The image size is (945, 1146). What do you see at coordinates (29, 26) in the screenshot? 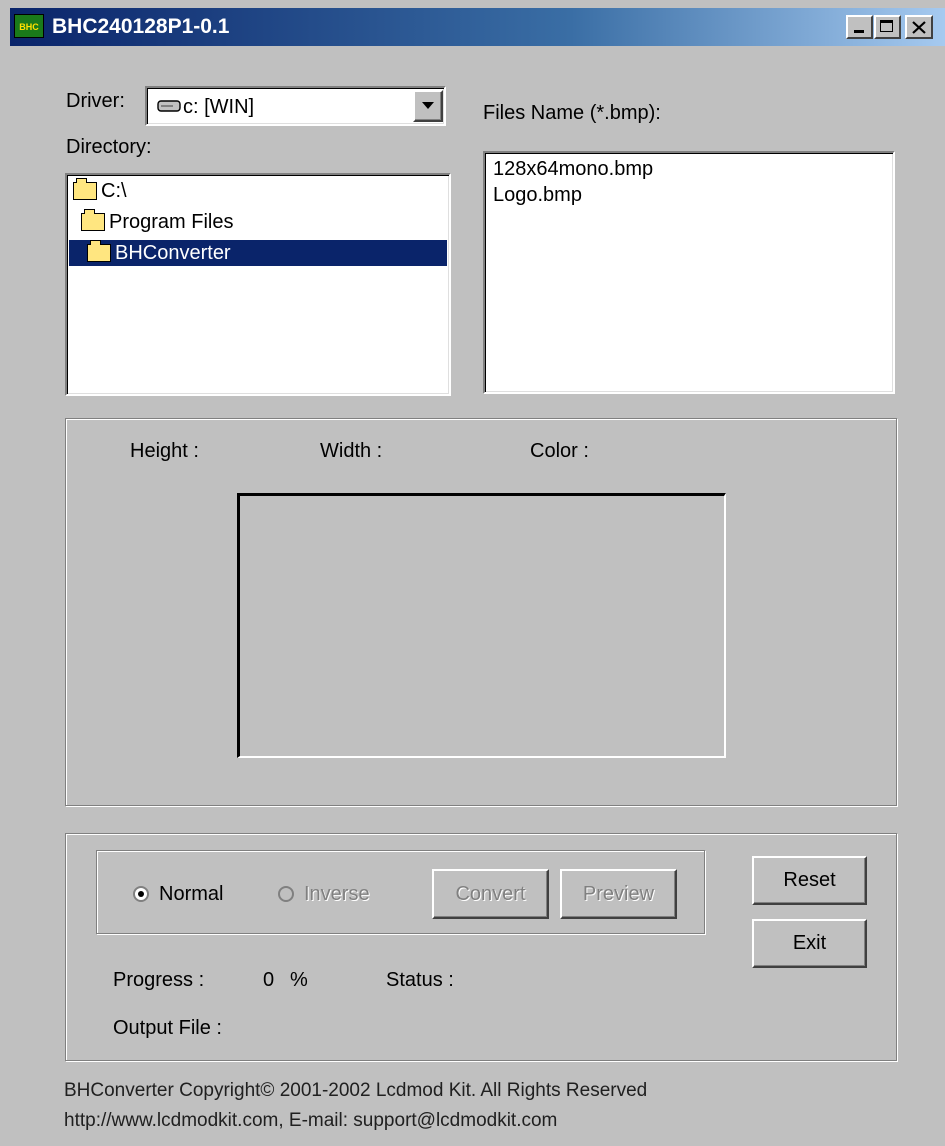
I see `app-icon: BHC` at bounding box center [29, 26].